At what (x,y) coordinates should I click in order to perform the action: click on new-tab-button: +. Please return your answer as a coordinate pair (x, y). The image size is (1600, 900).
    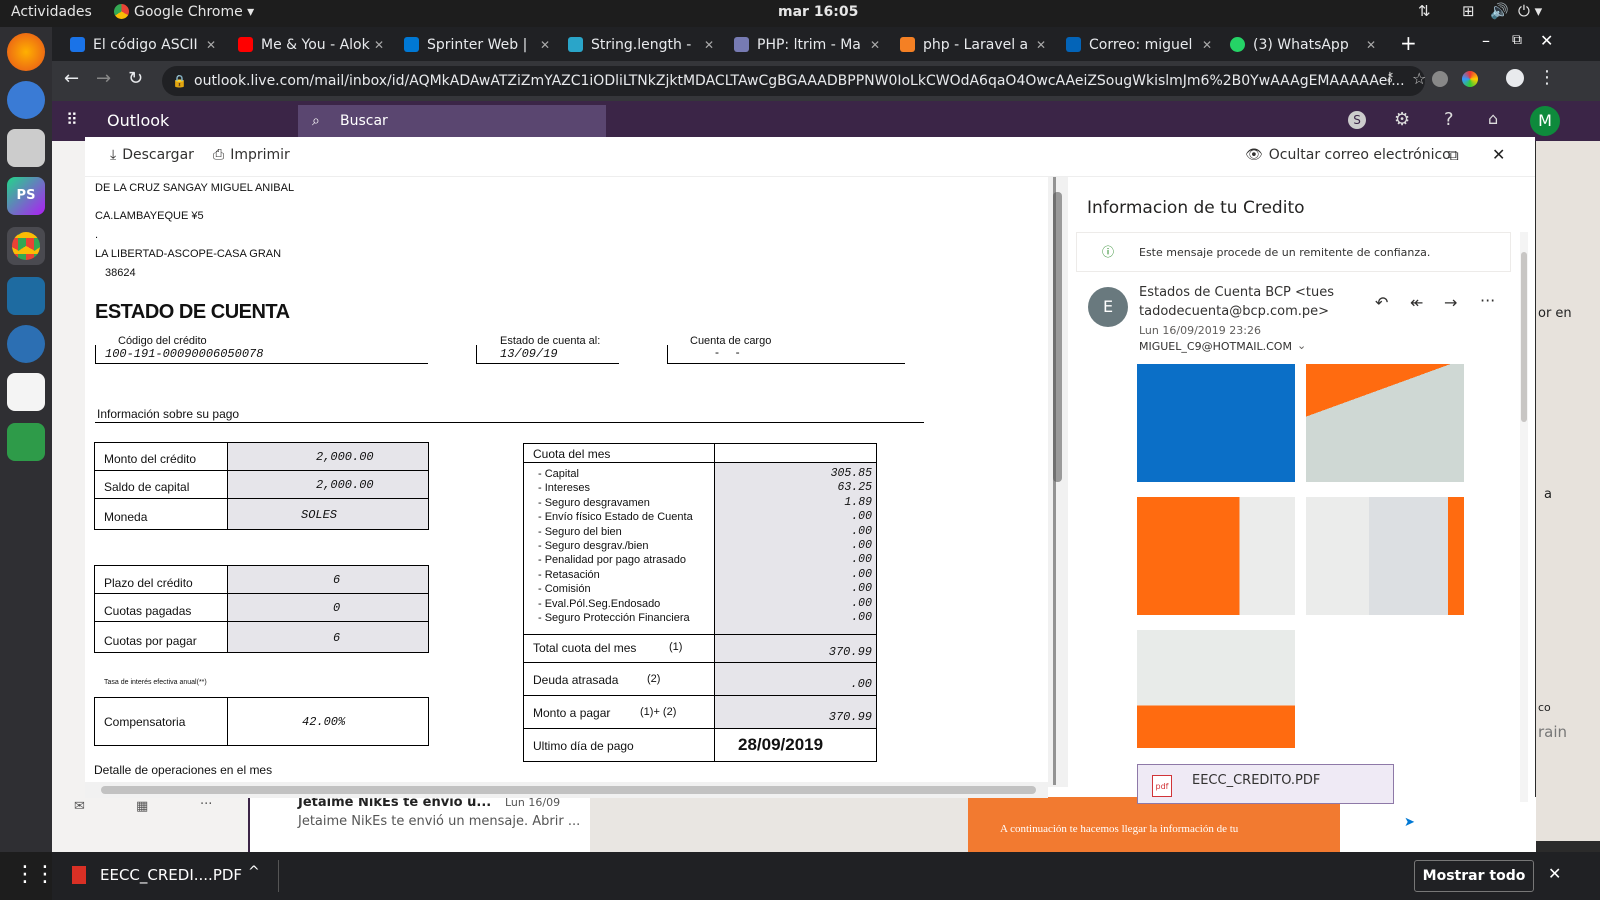
    Looking at the image, I should click on (1408, 43).